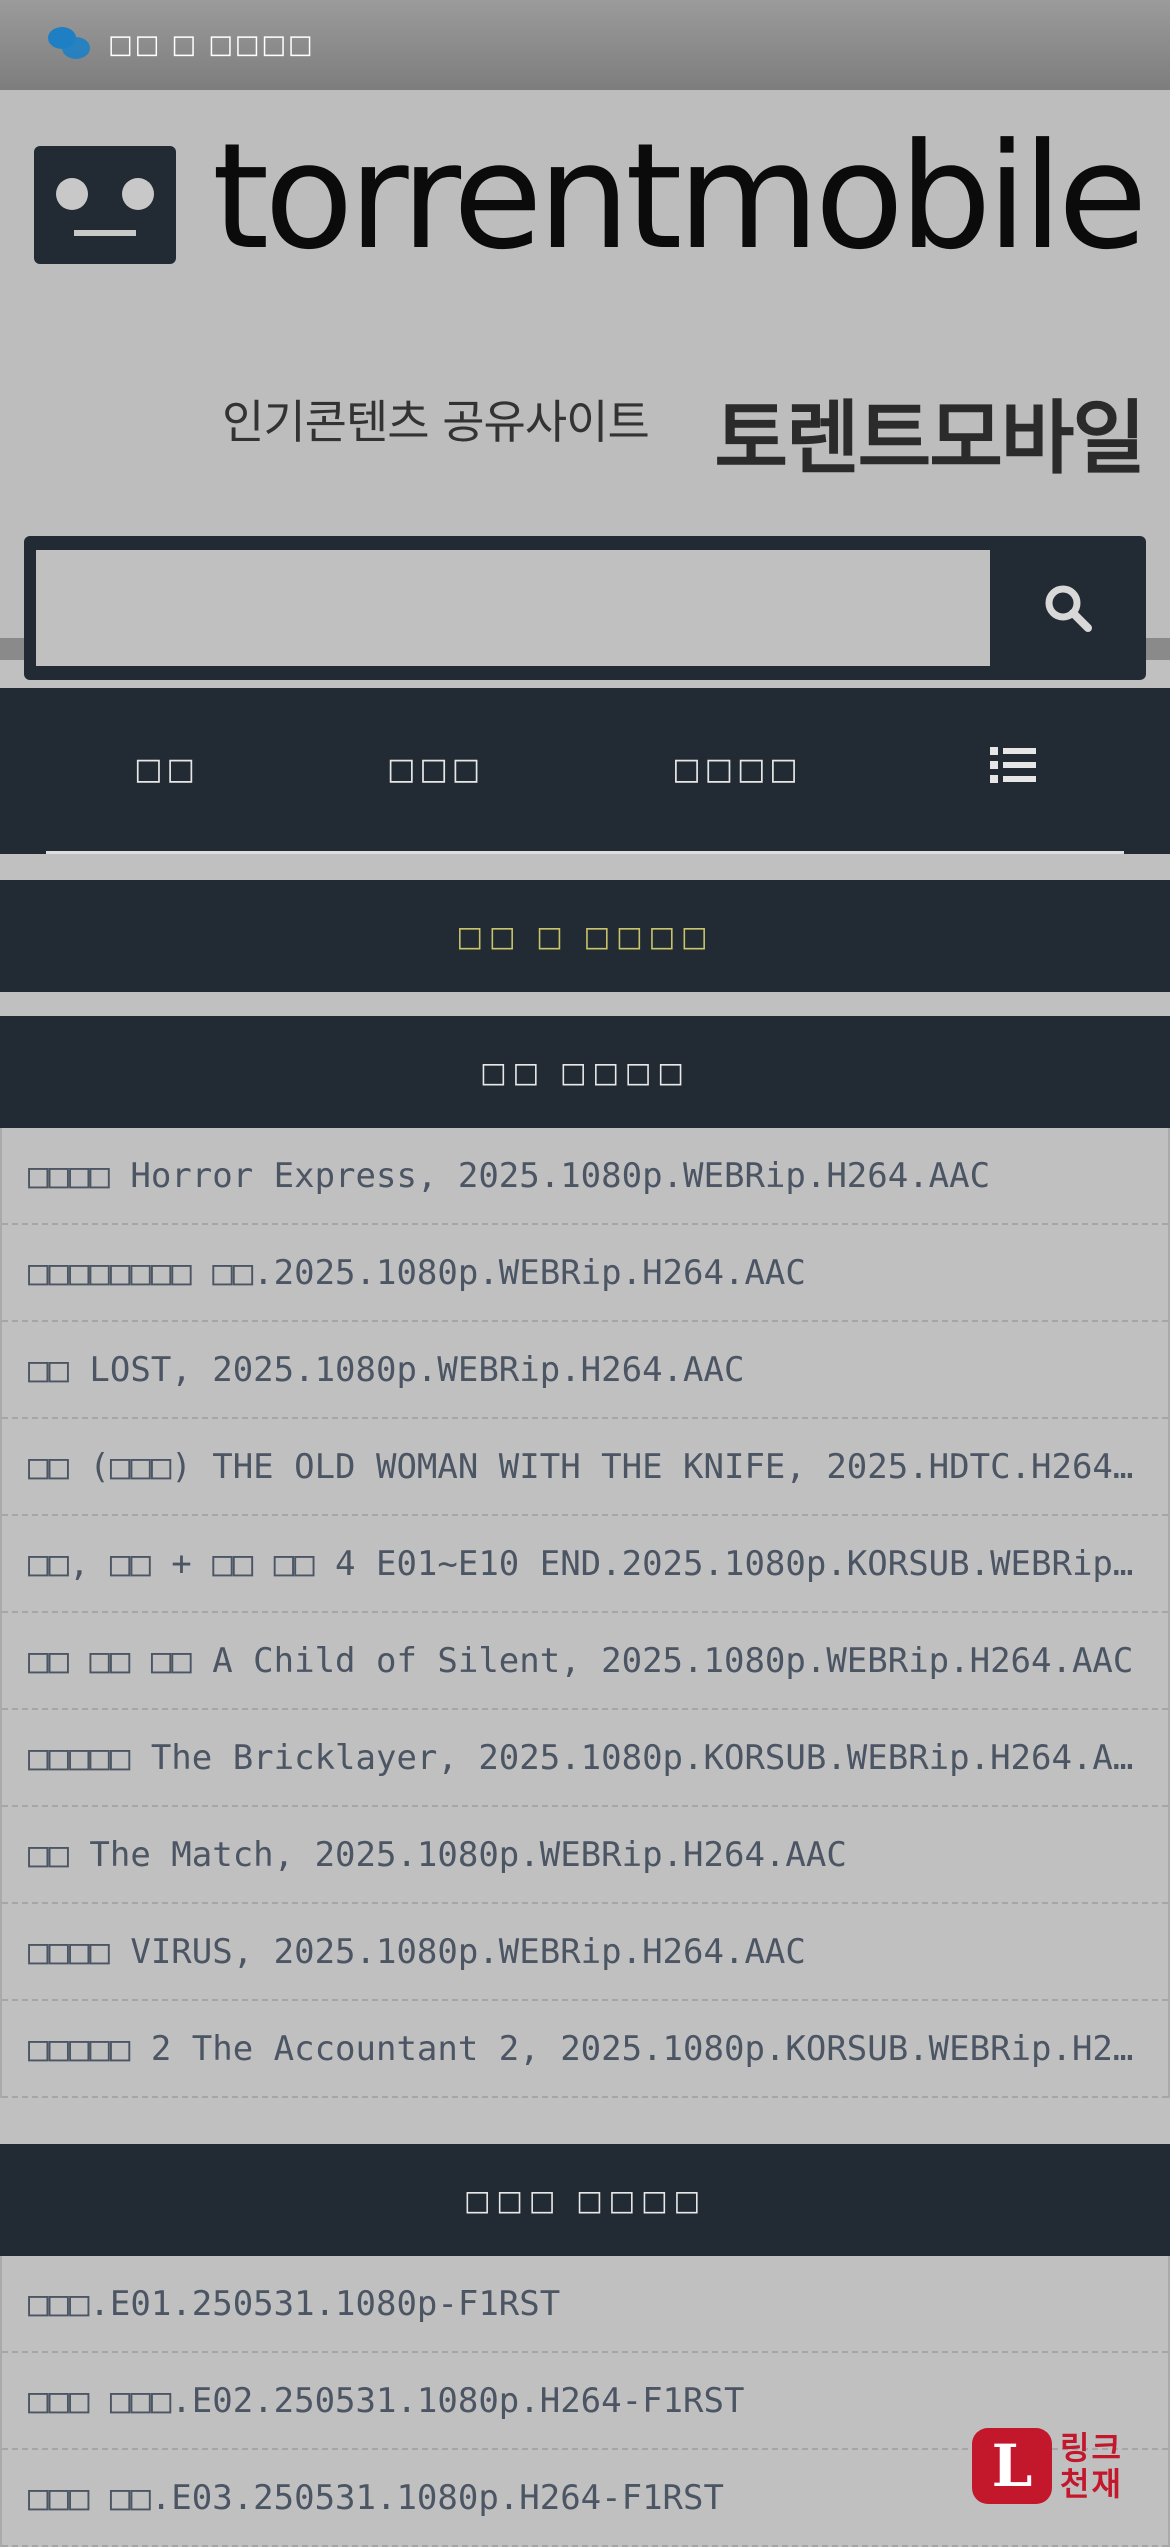 The image size is (1170, 2547). I want to click on chat-icon, so click(70, 45).